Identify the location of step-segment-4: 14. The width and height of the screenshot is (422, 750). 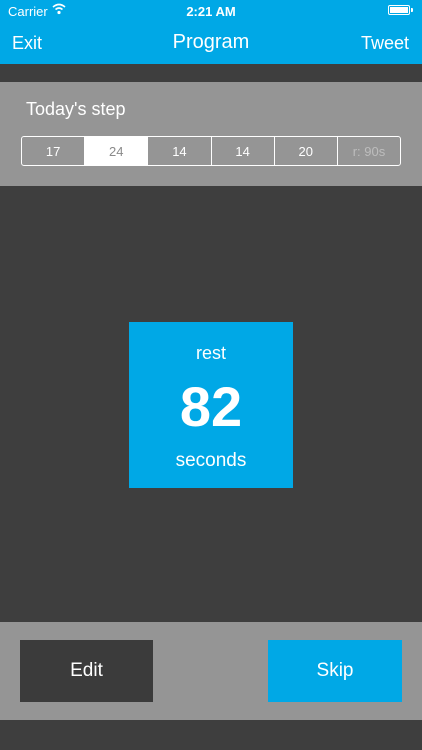
(242, 151).